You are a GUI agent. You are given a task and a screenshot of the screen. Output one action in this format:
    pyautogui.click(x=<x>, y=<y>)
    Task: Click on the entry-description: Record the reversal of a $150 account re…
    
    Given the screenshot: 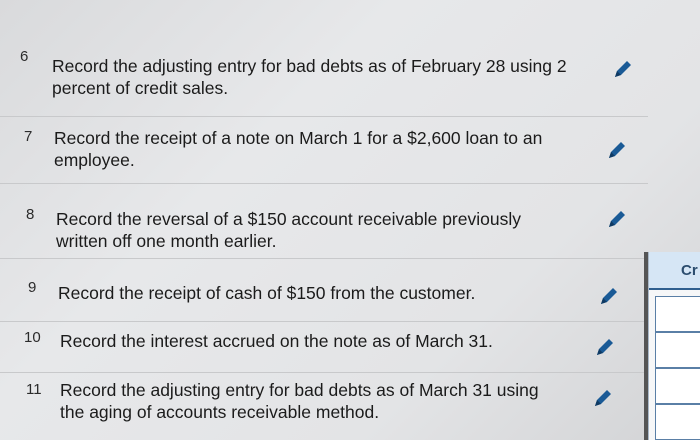 What is the action you would take?
    pyautogui.click(x=288, y=230)
    